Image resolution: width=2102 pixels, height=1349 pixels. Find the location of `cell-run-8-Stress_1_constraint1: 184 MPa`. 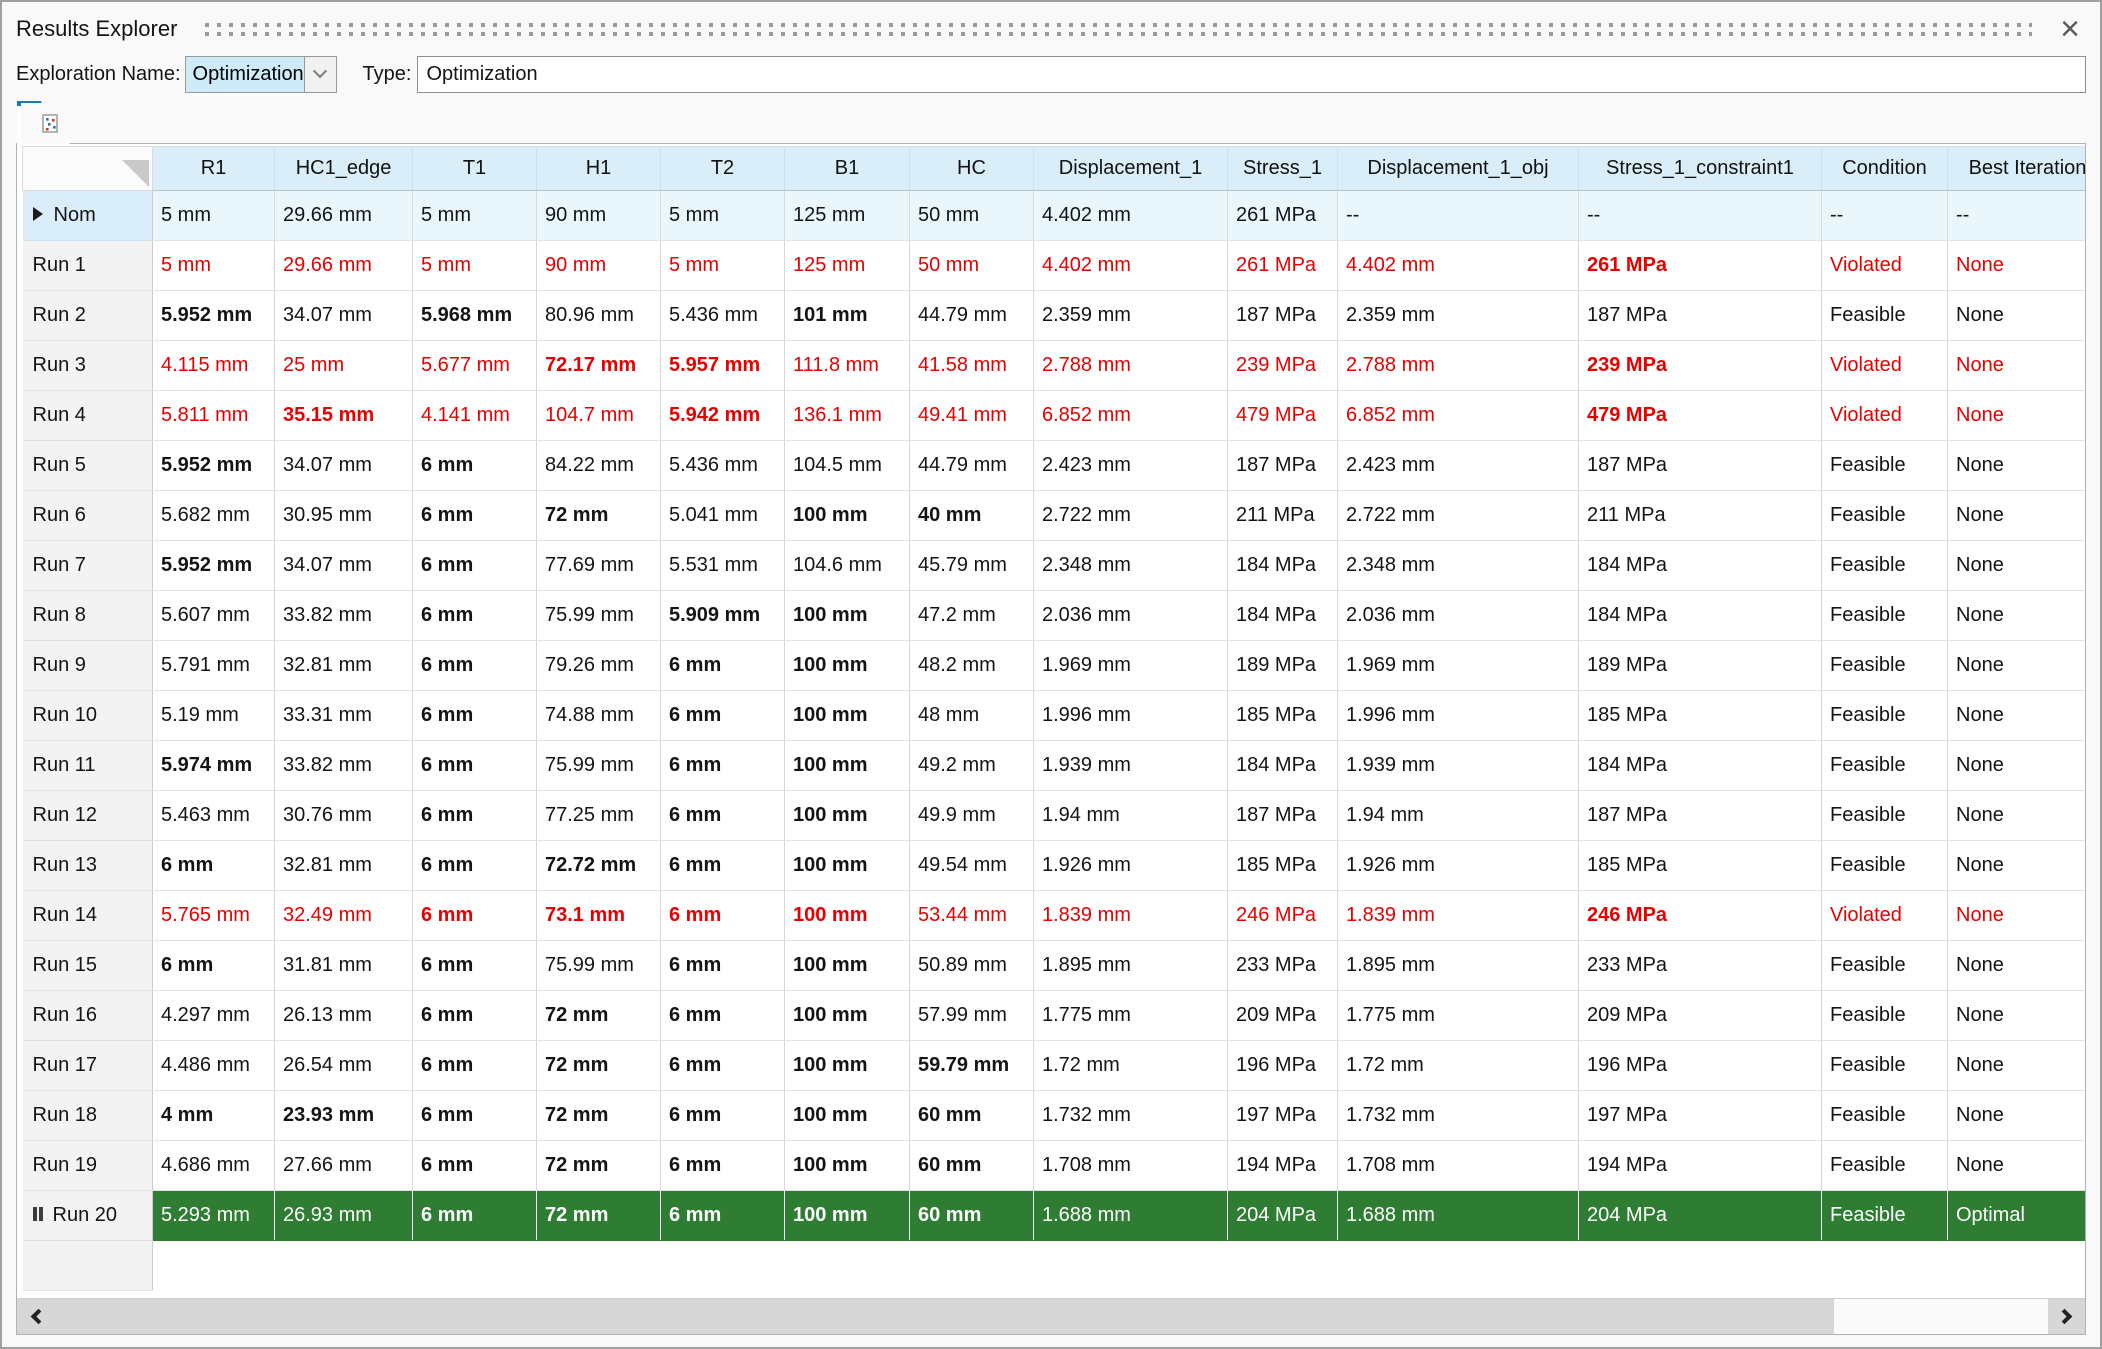

cell-run-8-Stress_1_constraint1: 184 MPa is located at coordinates (1700, 615).